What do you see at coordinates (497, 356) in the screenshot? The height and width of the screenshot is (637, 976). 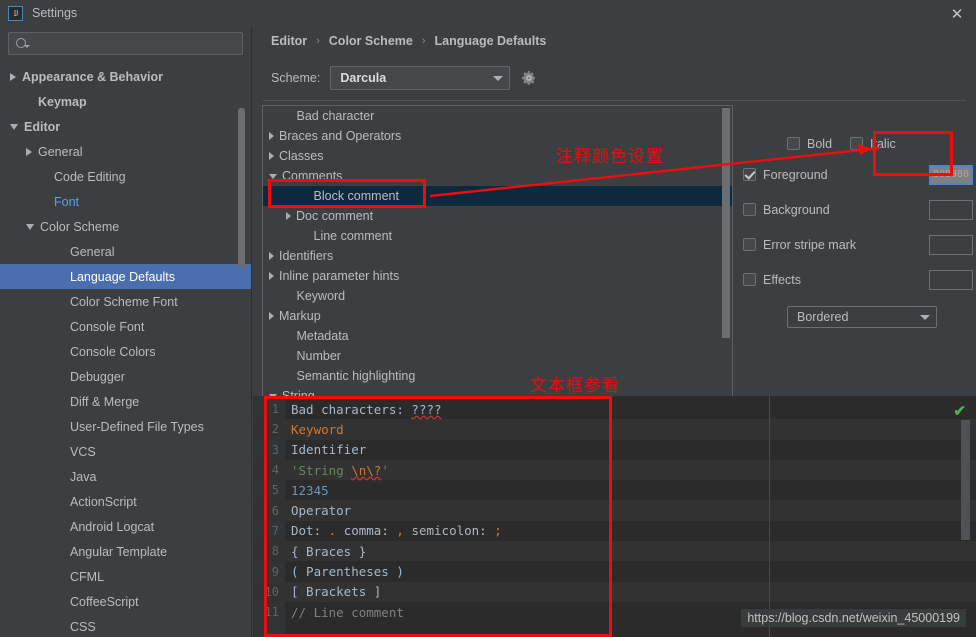 I see `attribute-item-number: Number` at bounding box center [497, 356].